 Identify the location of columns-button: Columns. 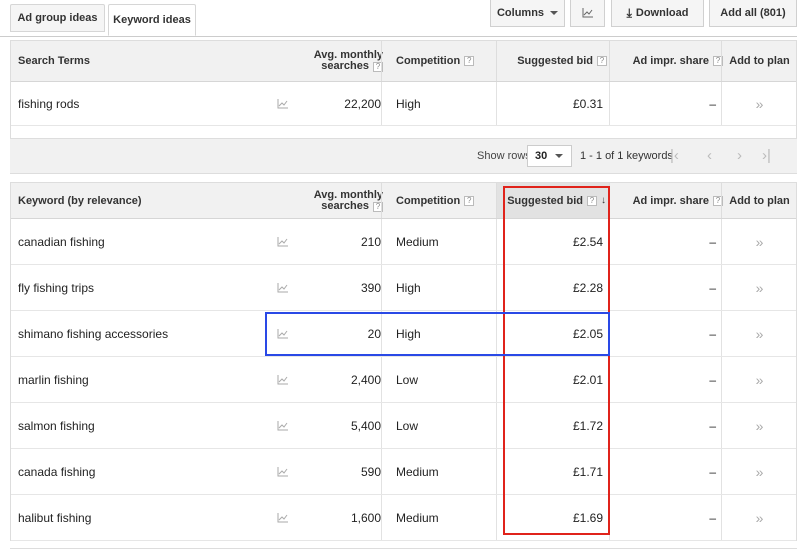
(527, 13).